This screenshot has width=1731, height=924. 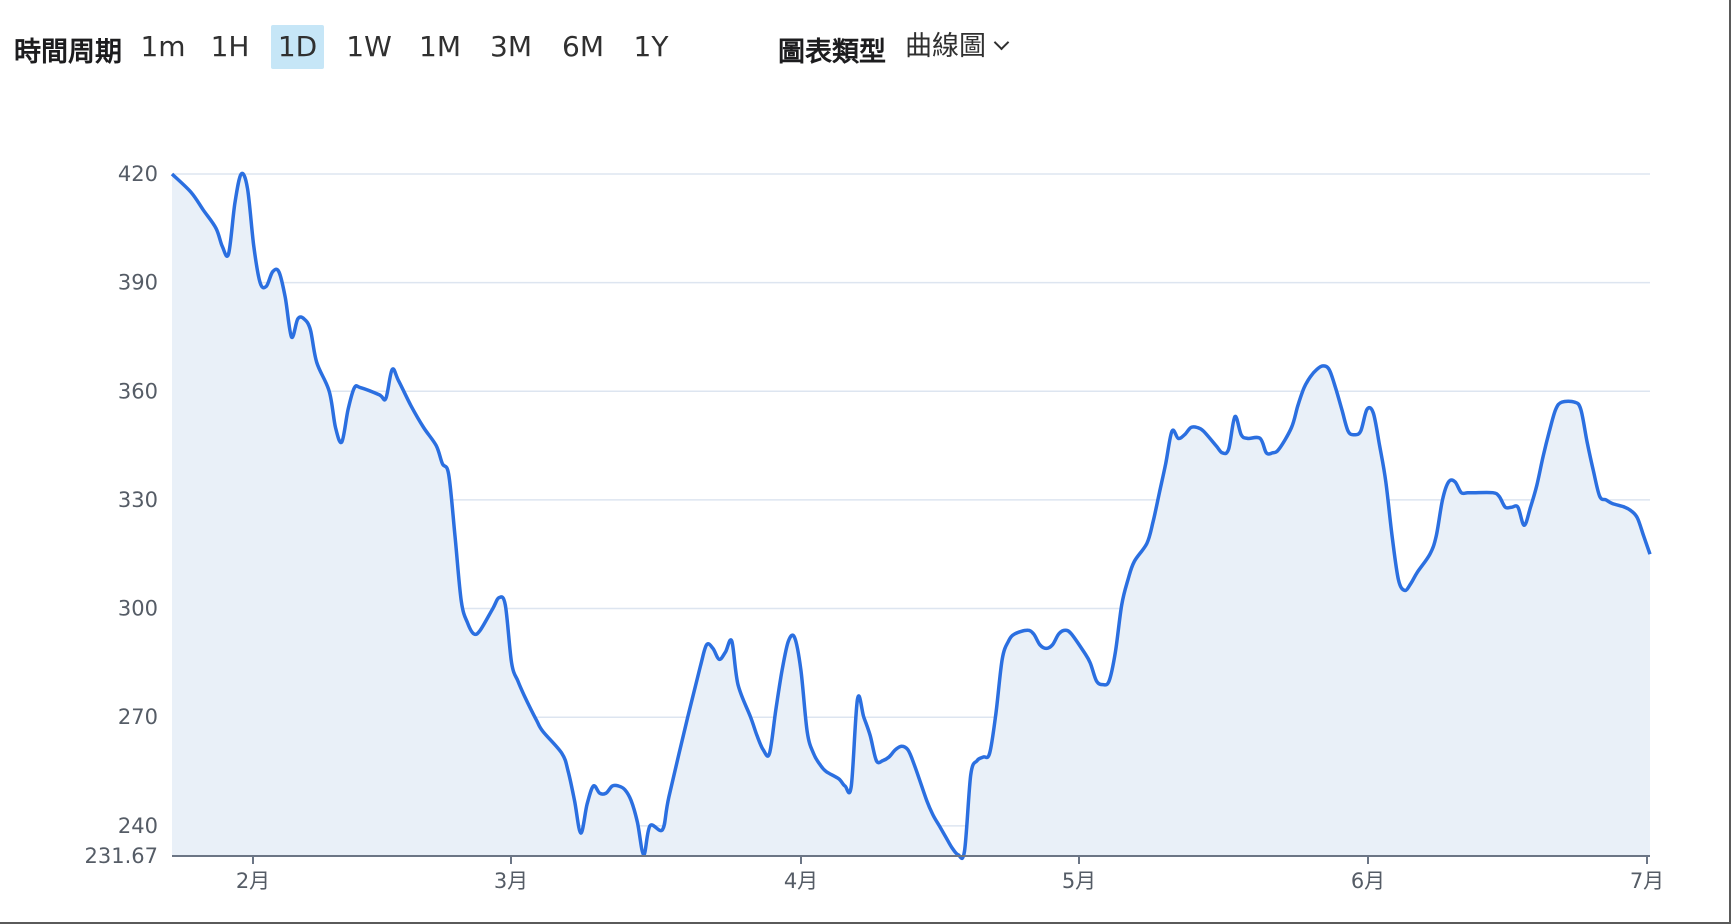 What do you see at coordinates (1368, 881) in the screenshot?
I see `x-tick-label: 6月` at bounding box center [1368, 881].